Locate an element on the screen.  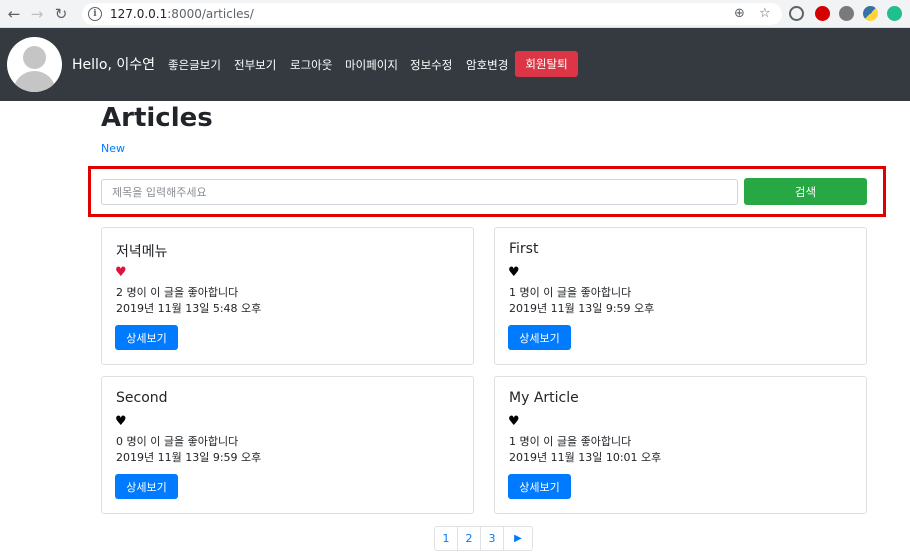
profile-extension-icon is located at coordinates (894, 13).